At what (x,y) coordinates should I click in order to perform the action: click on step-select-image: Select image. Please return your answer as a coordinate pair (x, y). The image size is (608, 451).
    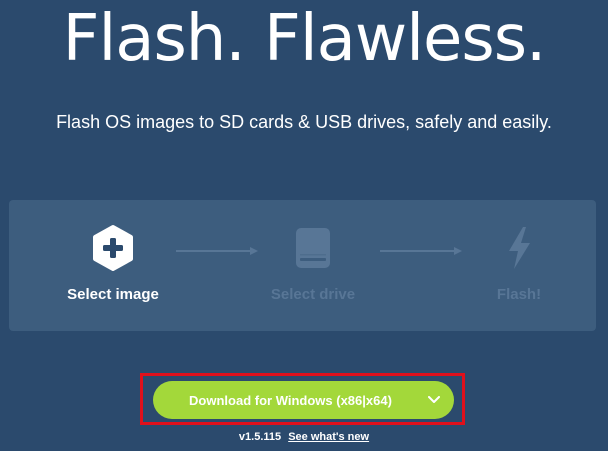
    Looking at the image, I should click on (113, 265).